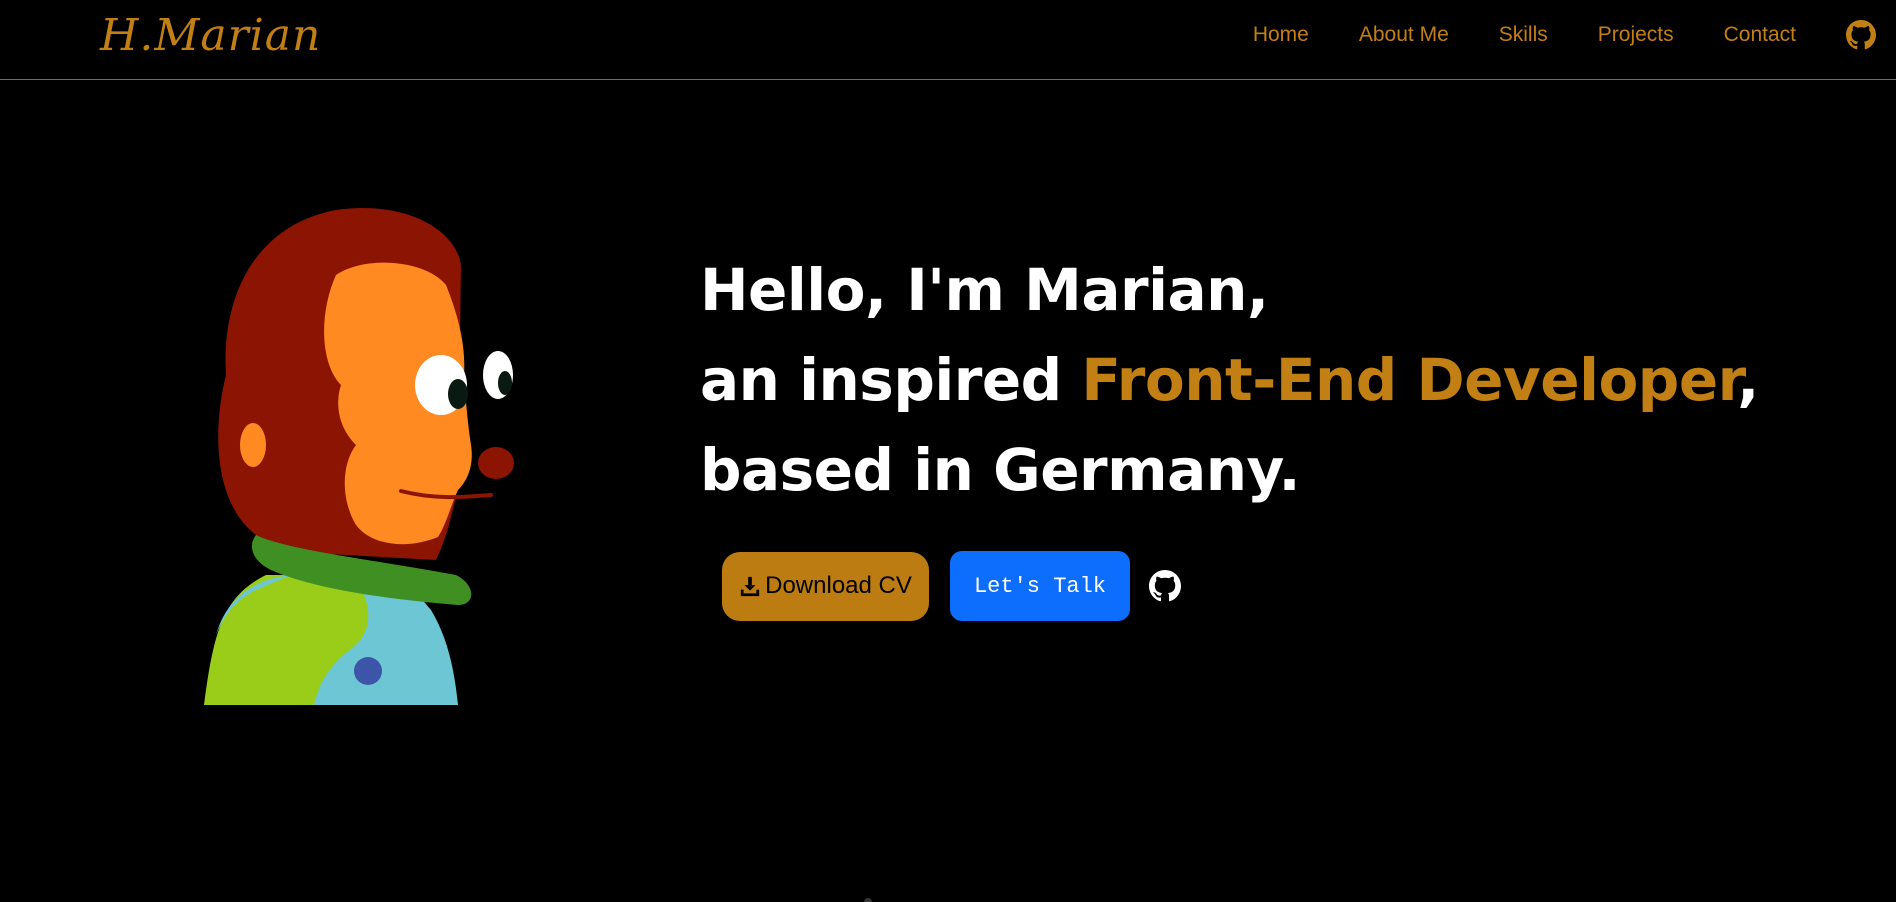 The width and height of the screenshot is (1896, 902). What do you see at coordinates (984, 290) in the screenshot?
I see `headline-line-1: Hello, I'm Marian,` at bounding box center [984, 290].